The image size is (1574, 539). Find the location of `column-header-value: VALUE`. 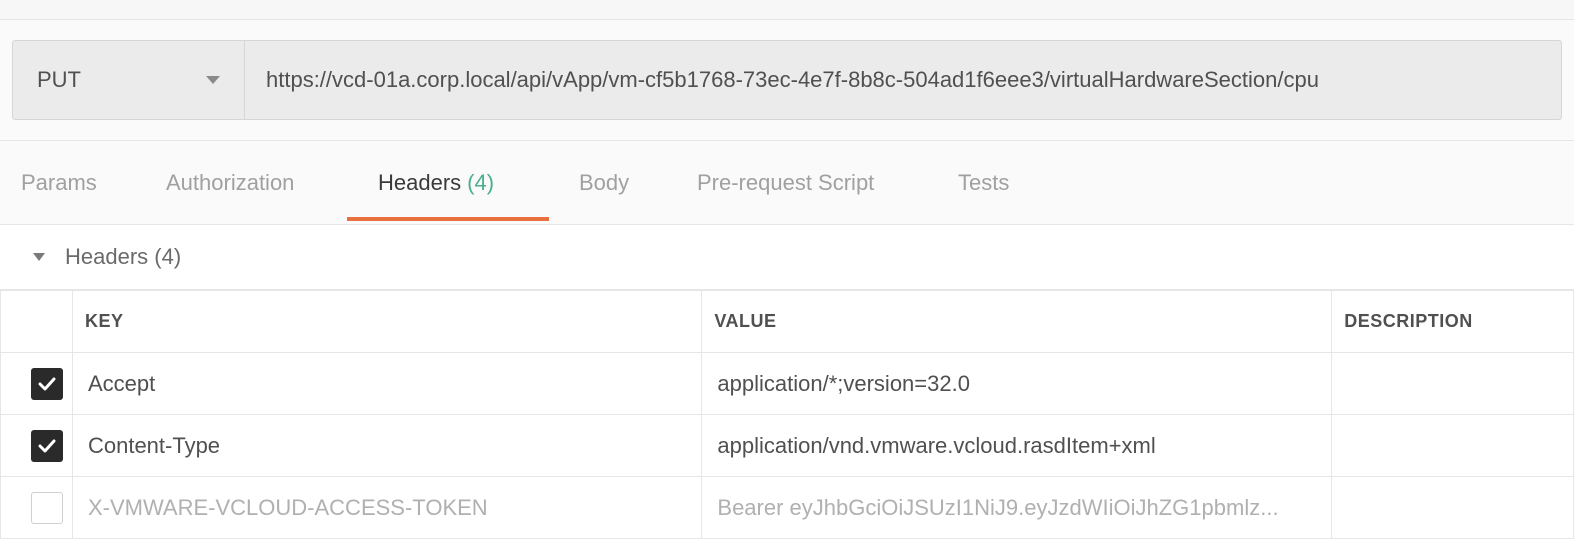

column-header-value: VALUE is located at coordinates (1017, 321).